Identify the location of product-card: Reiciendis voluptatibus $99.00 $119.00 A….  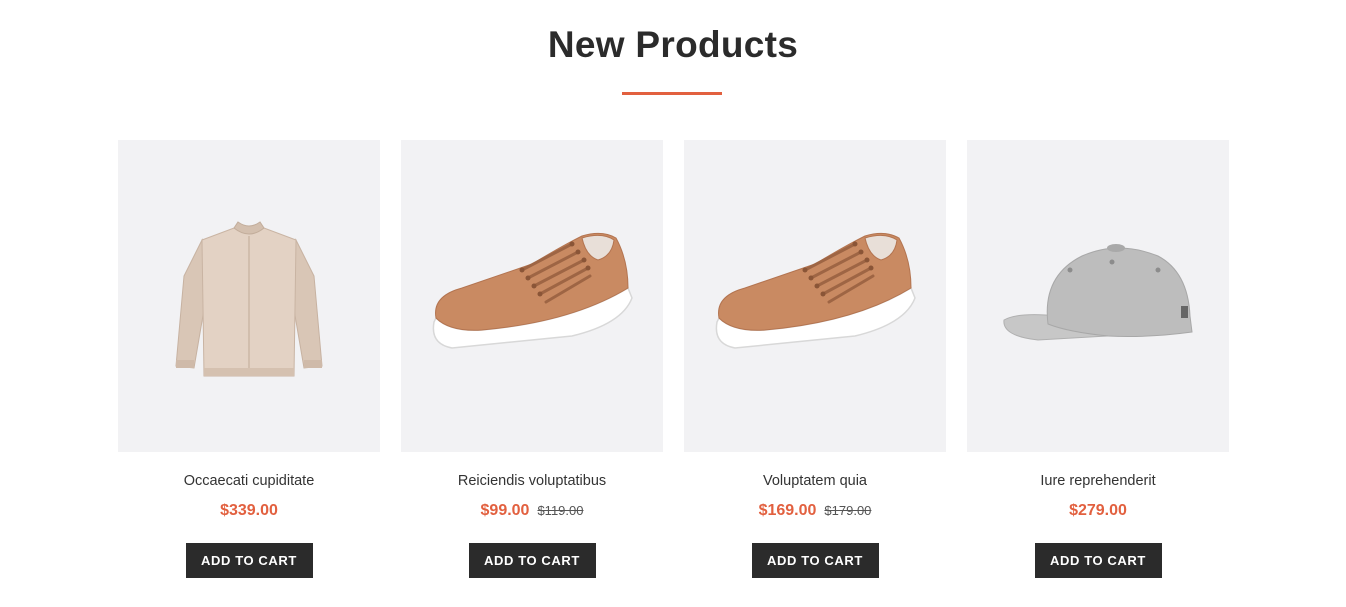
(532, 359).